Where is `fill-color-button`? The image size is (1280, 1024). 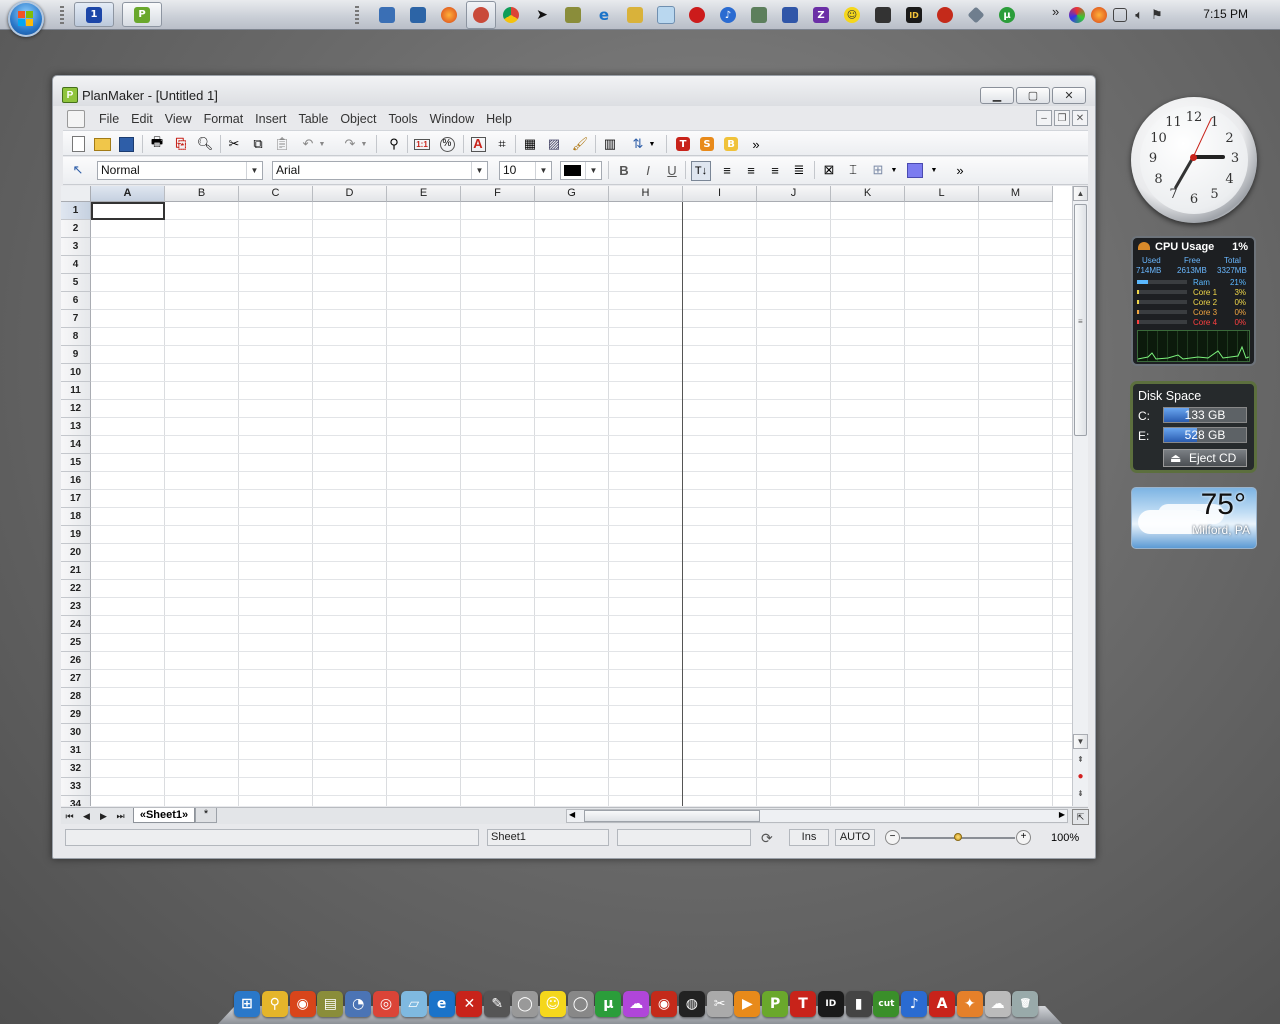 fill-color-button is located at coordinates (915, 170).